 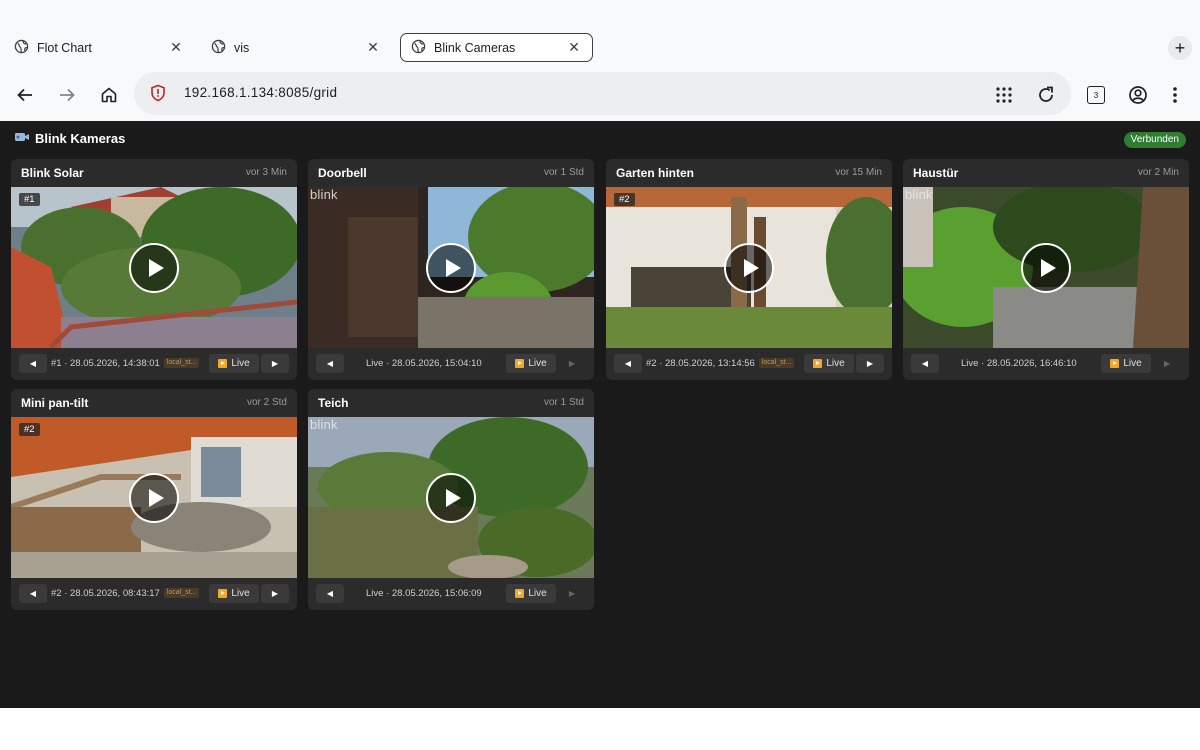 I want to click on card-footer: ◀ Live · 28.05.2026, 16:46:10 Live ▶, so click(x=1046, y=364).